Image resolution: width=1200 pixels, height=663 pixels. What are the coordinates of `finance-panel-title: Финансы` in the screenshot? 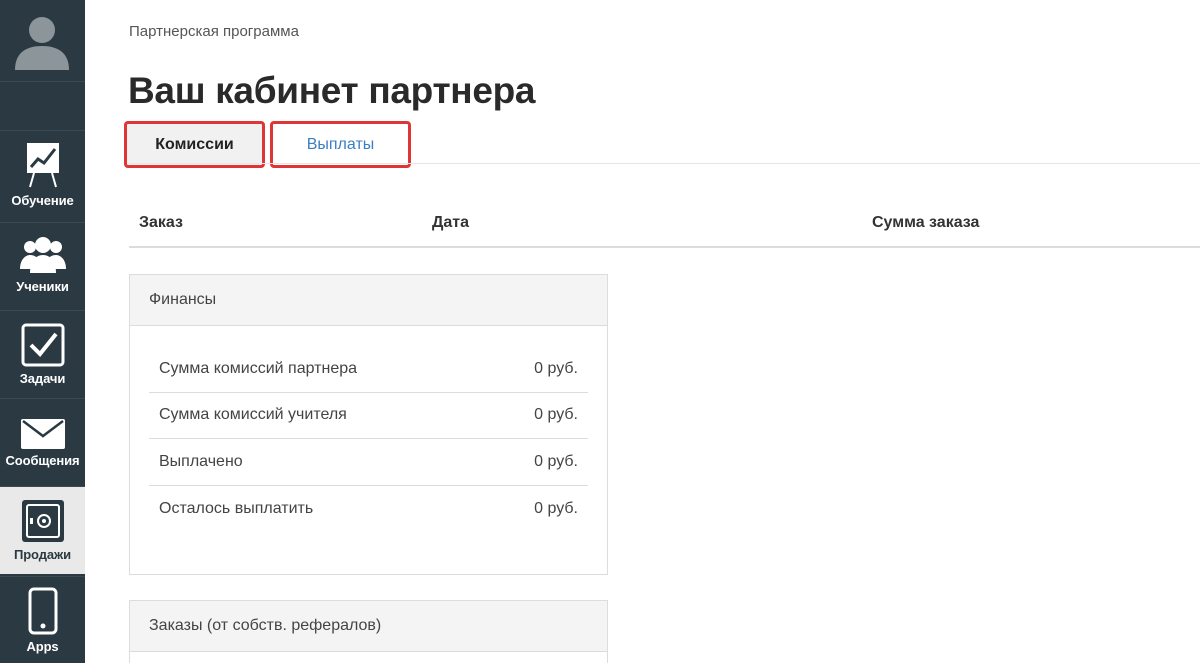 It's located at (368, 300).